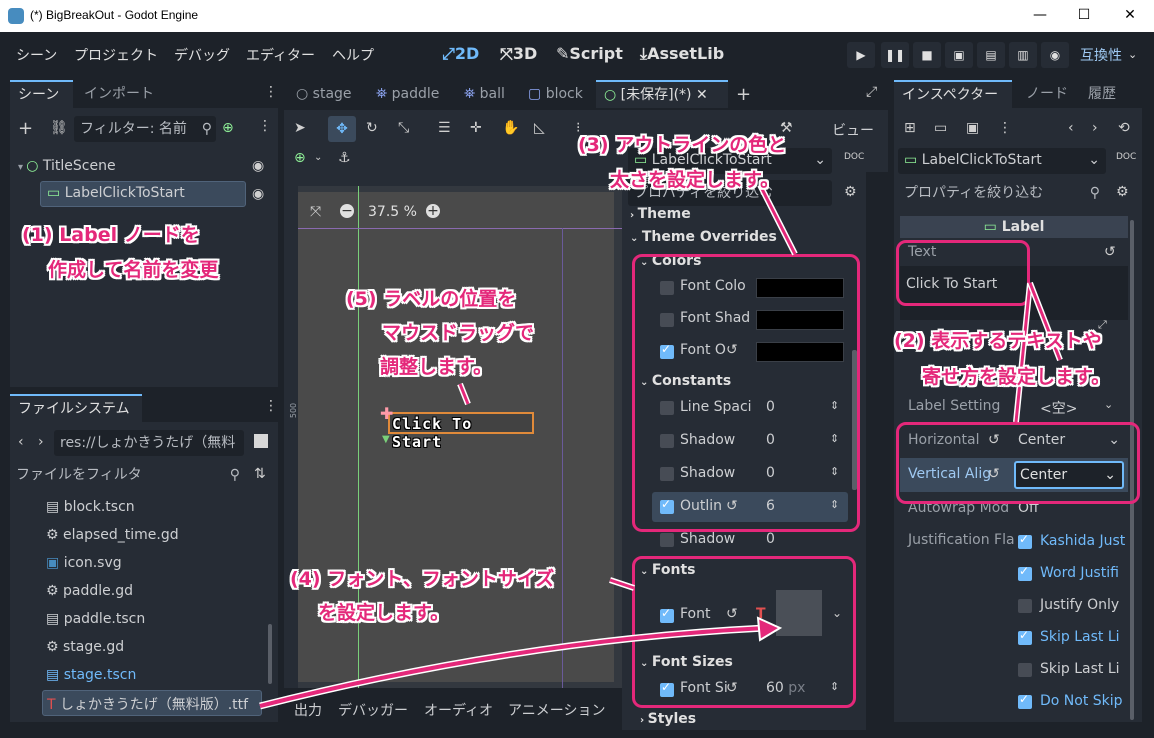 This screenshot has height=738, width=1154. What do you see at coordinates (770, 506) in the screenshot?
I see `outline-size-value: 6` at bounding box center [770, 506].